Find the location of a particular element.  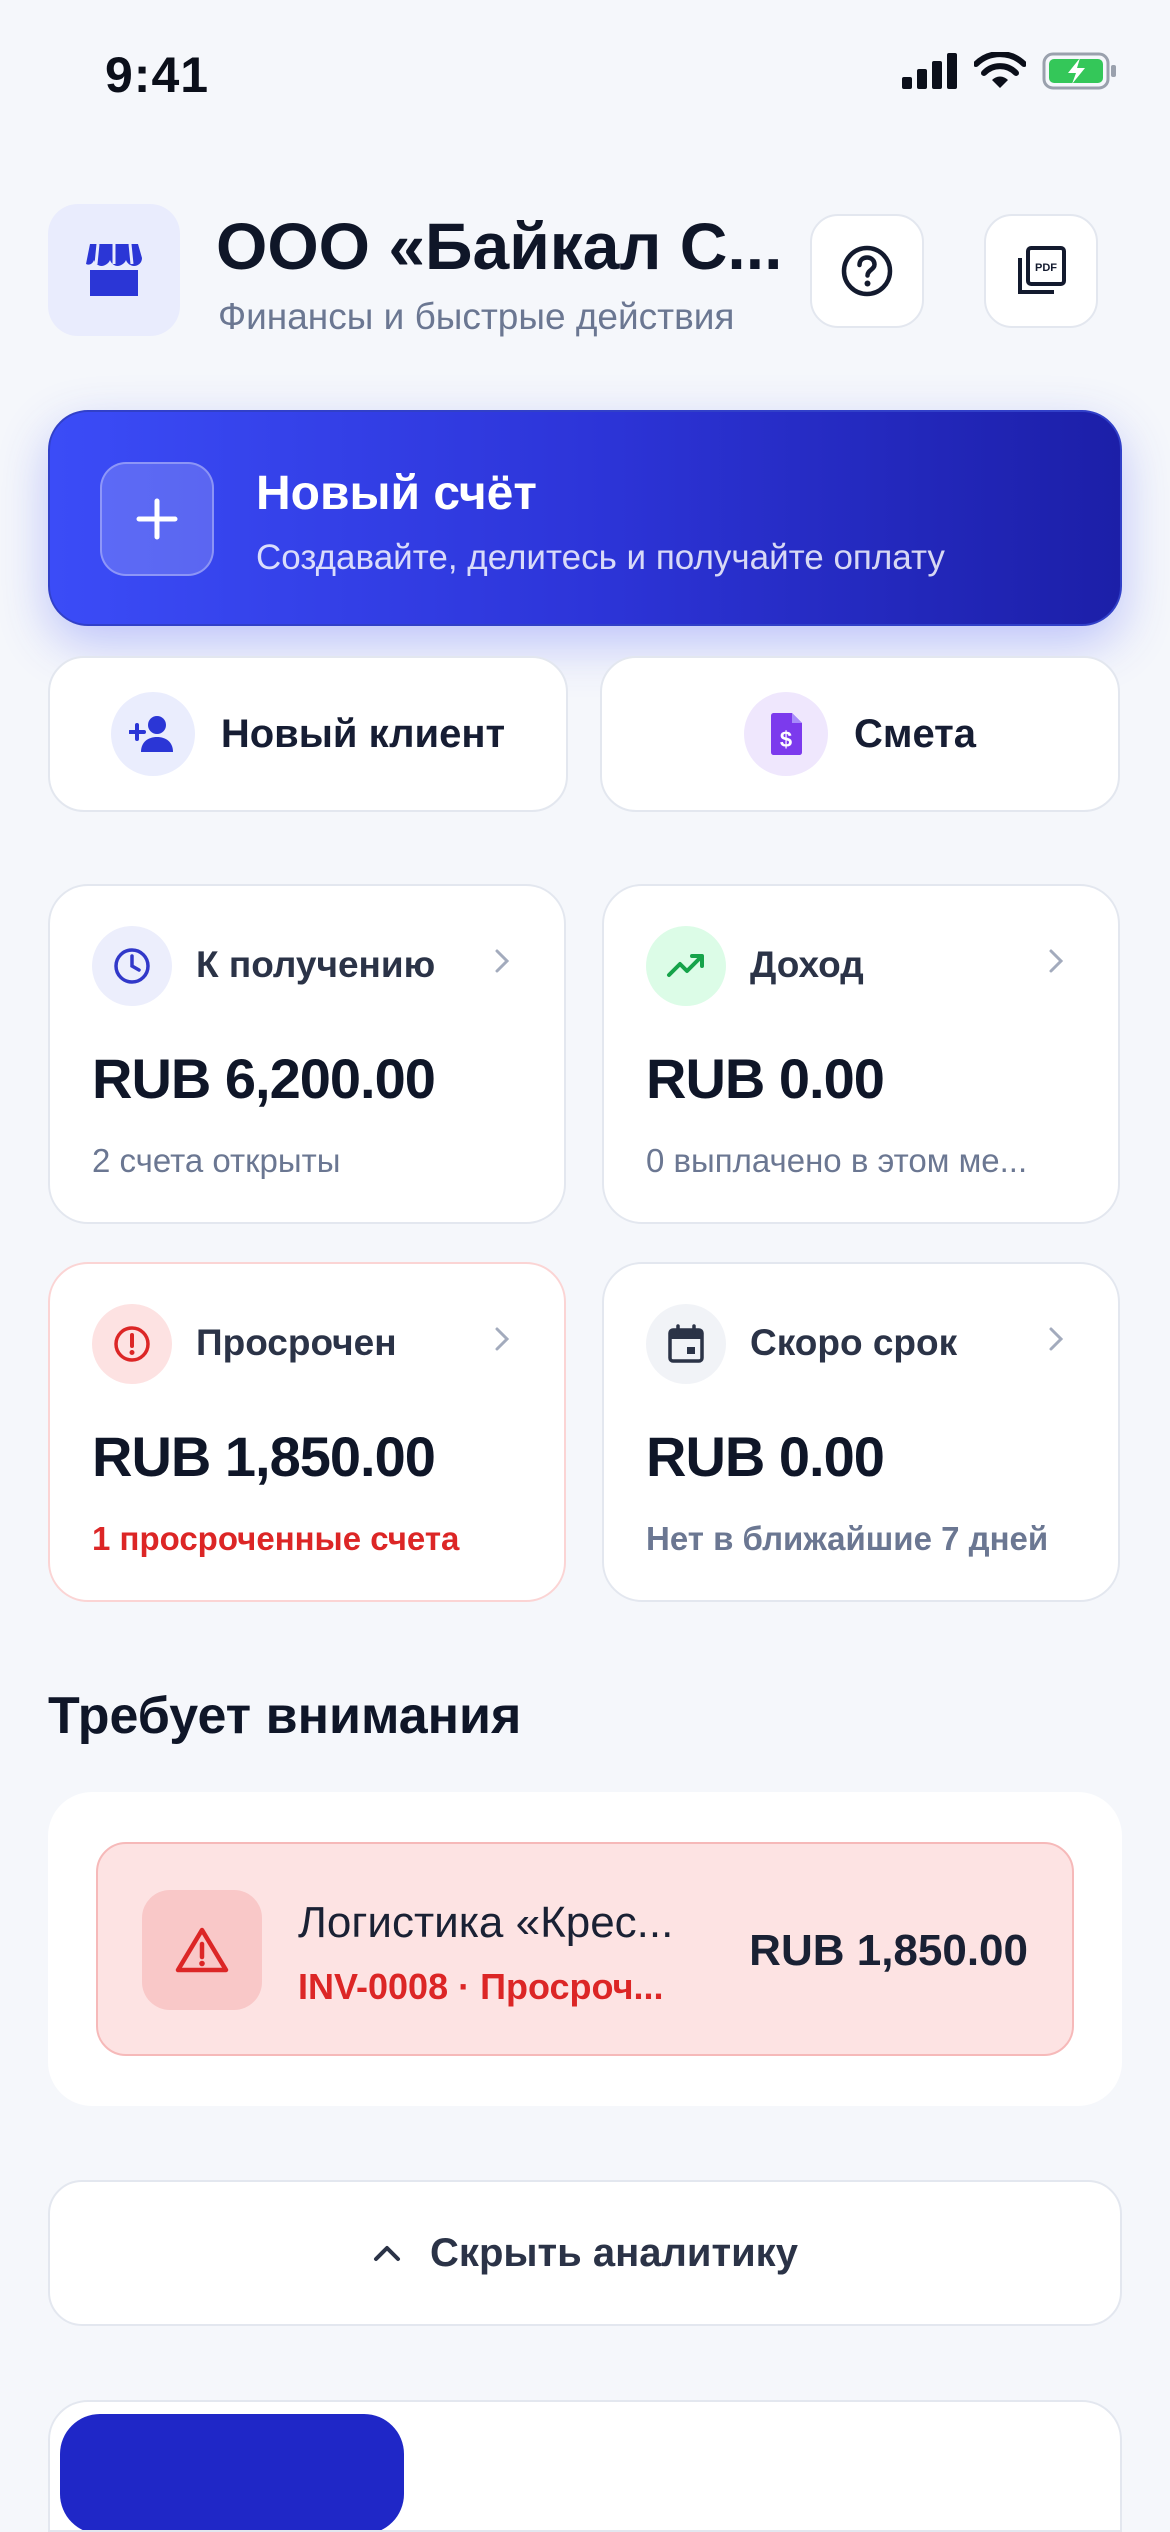

new-client-button: Новый клиент is located at coordinates (308, 734).